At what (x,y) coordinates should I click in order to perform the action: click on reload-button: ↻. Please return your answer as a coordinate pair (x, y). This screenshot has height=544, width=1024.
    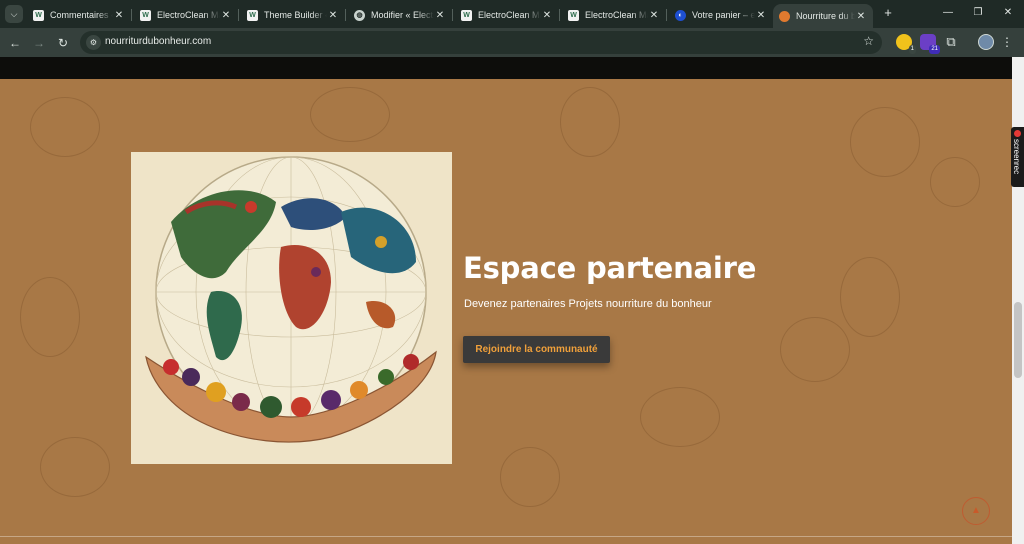
    Looking at the image, I should click on (63, 43).